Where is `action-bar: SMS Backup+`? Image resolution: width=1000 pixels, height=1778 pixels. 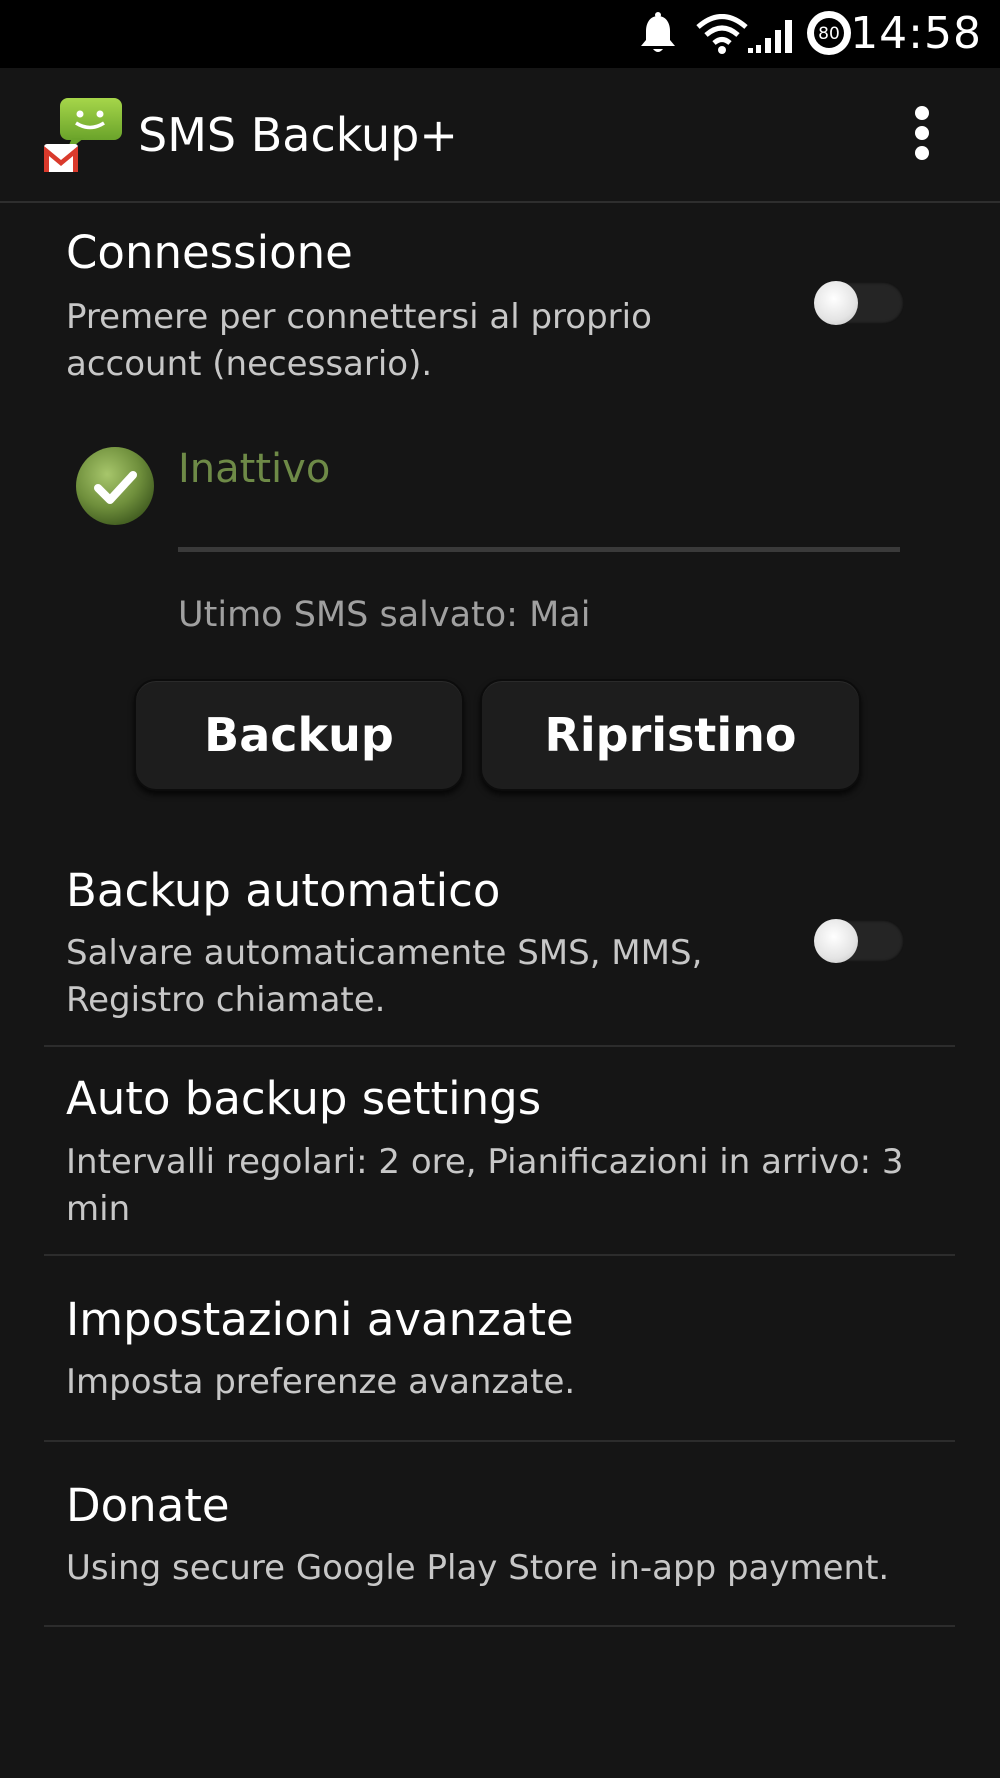 action-bar: SMS Backup+ is located at coordinates (500, 135).